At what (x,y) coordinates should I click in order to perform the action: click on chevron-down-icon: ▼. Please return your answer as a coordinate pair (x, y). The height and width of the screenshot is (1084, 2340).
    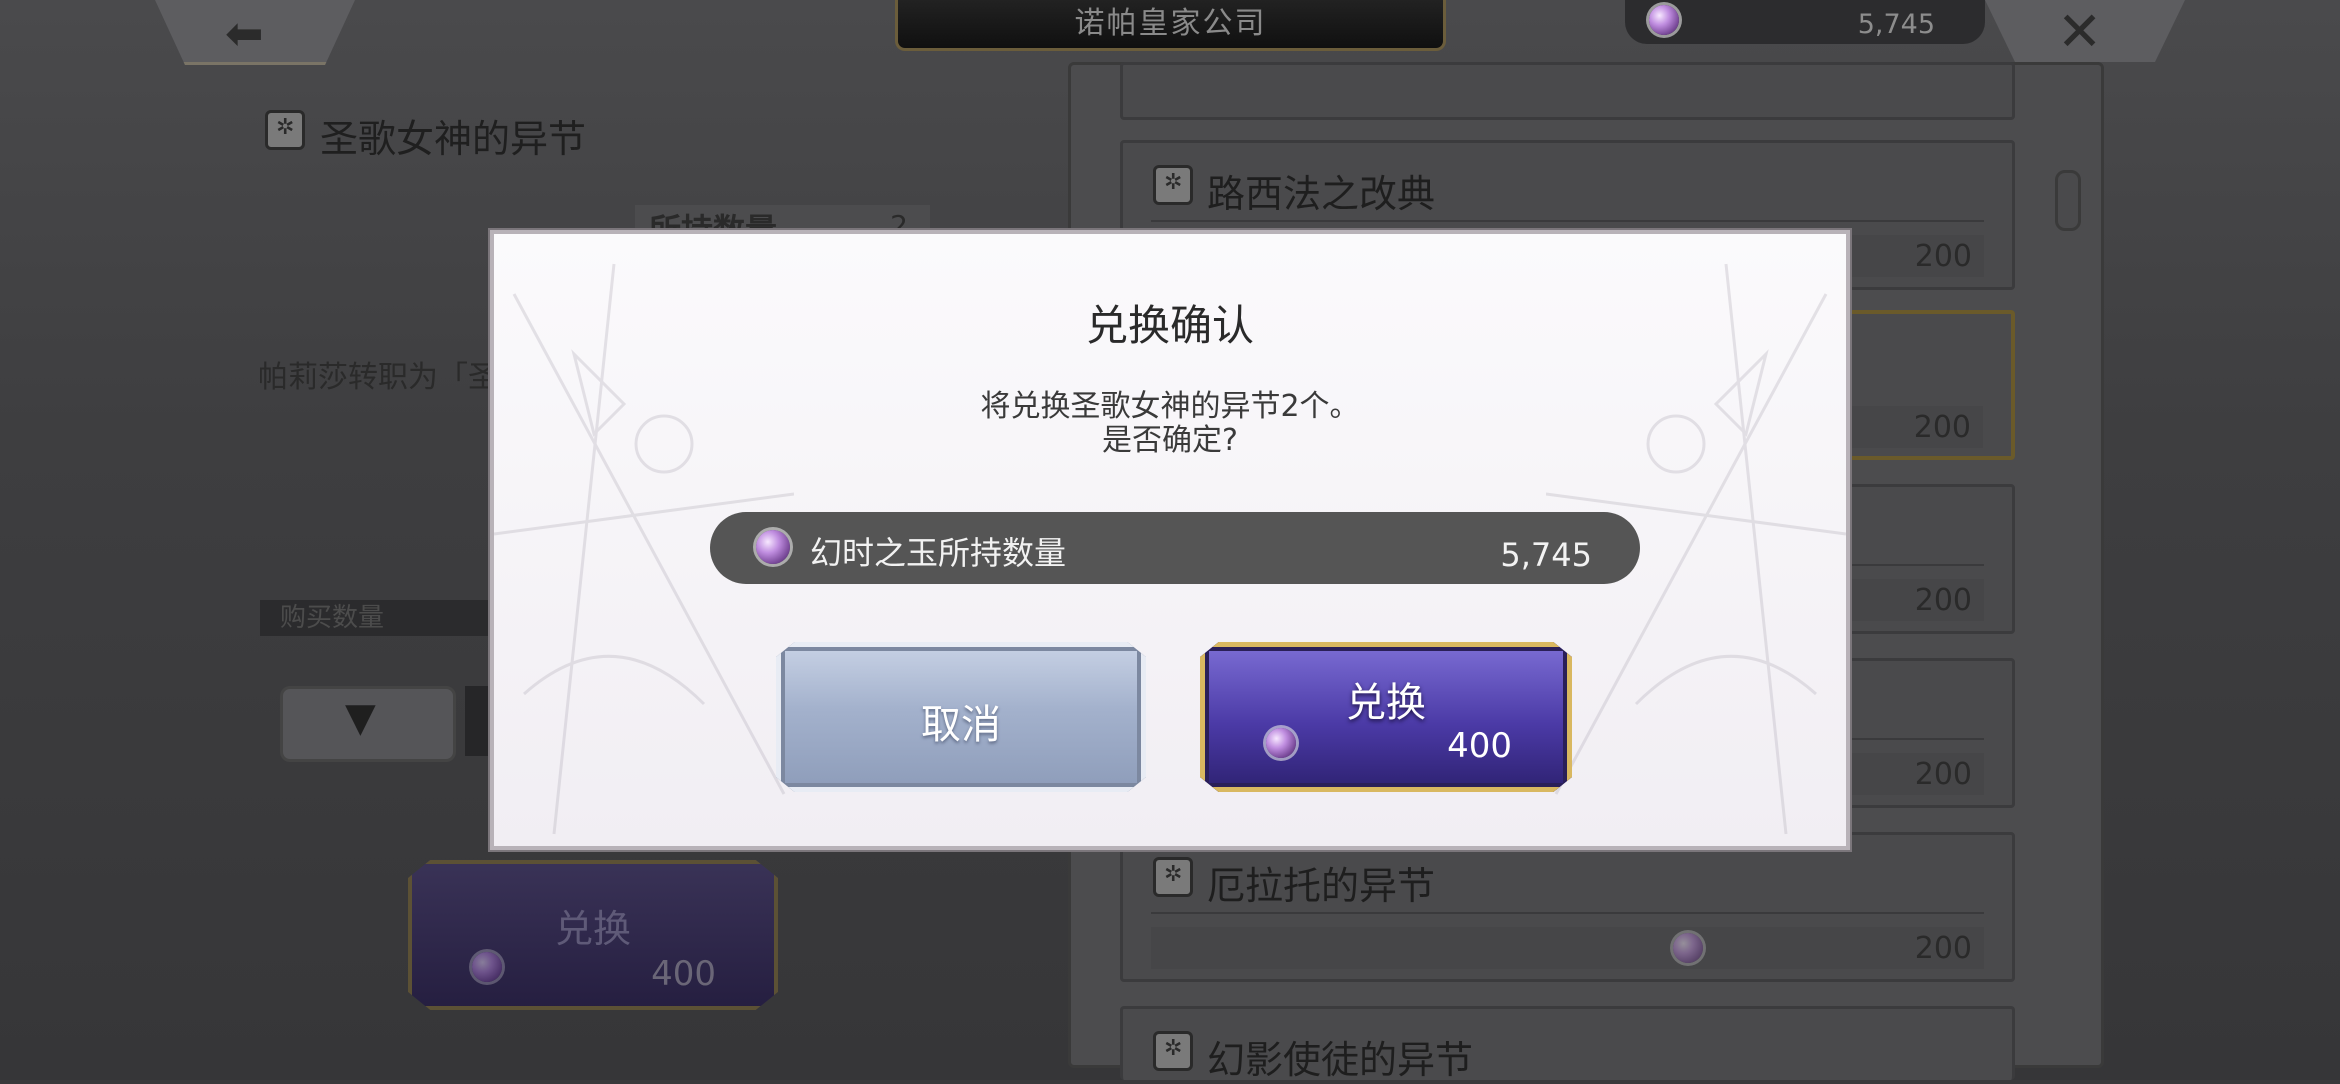
    Looking at the image, I should click on (360, 718).